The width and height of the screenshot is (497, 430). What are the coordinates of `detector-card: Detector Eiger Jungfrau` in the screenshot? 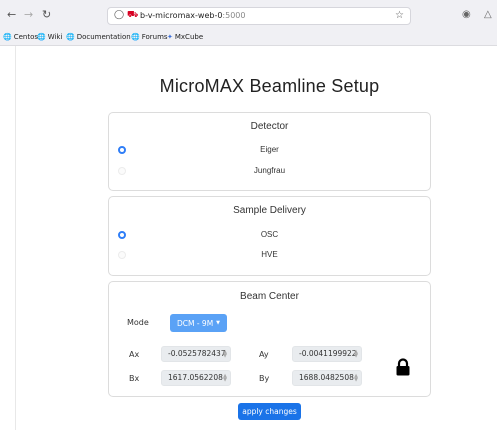 It's located at (269, 151).